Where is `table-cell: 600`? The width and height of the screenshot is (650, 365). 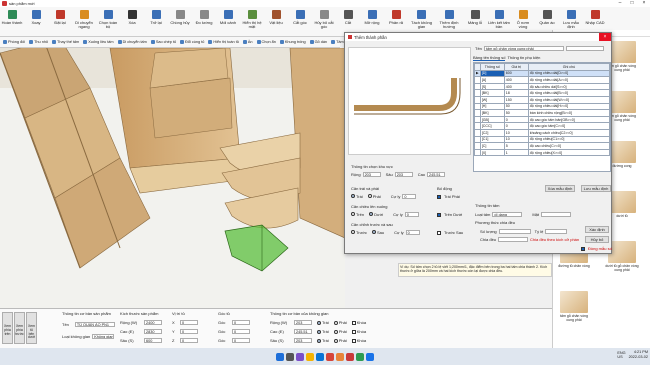
table-cell: 600 is located at coordinates (516, 73).